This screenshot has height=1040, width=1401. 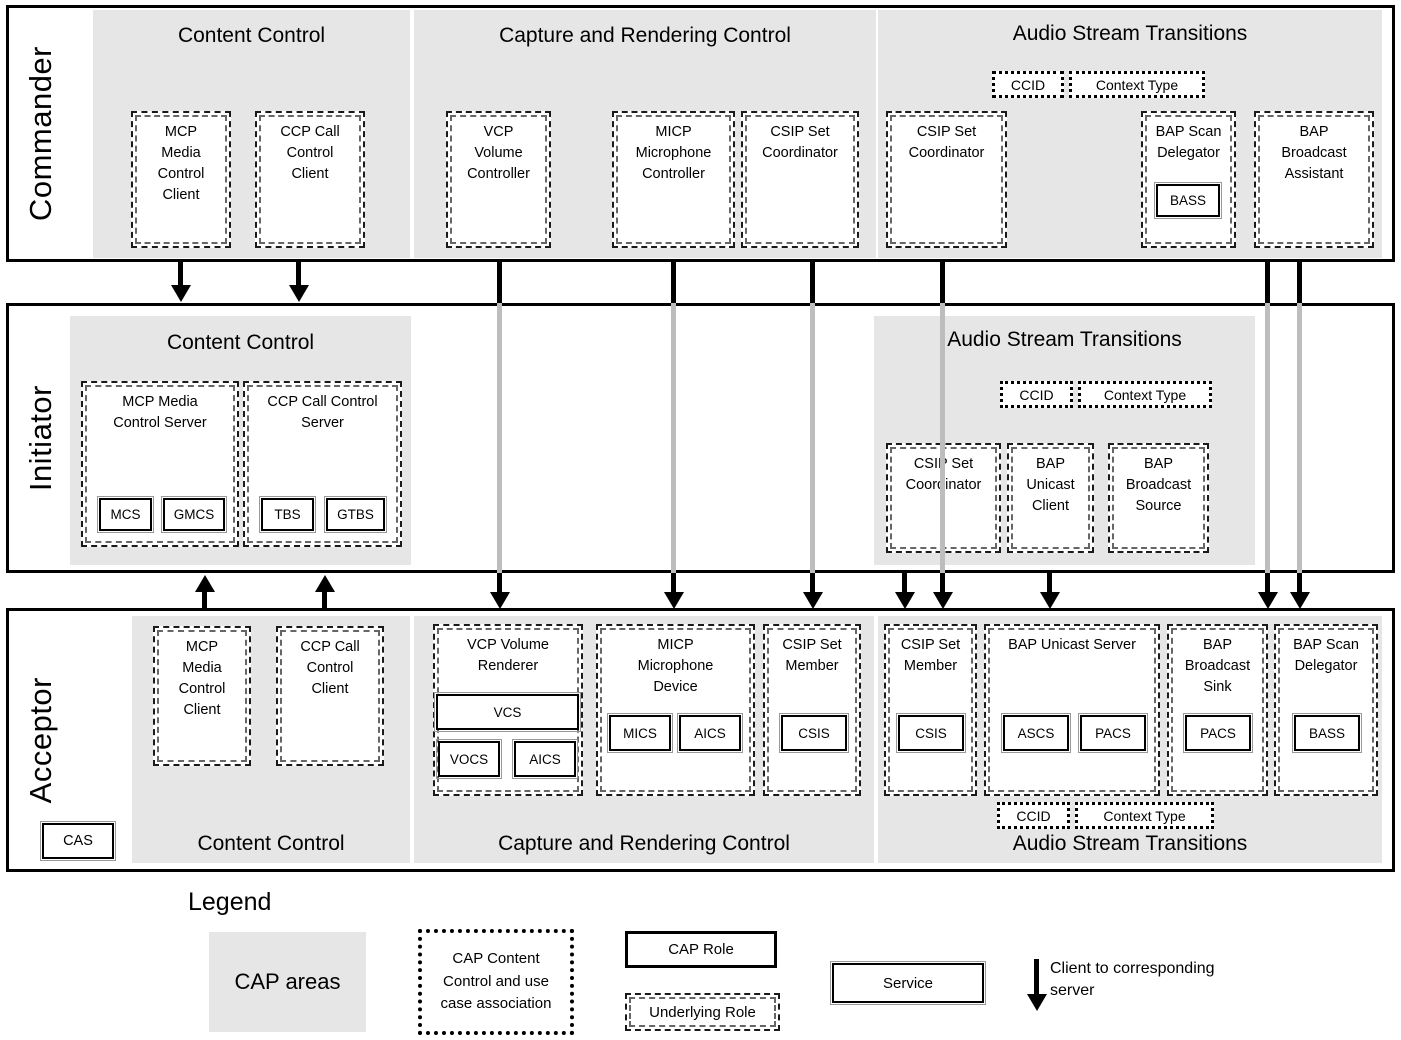 I want to click on acceptor-role-mcp-media-control-client: MCP Media Control Client, so click(x=202, y=696).